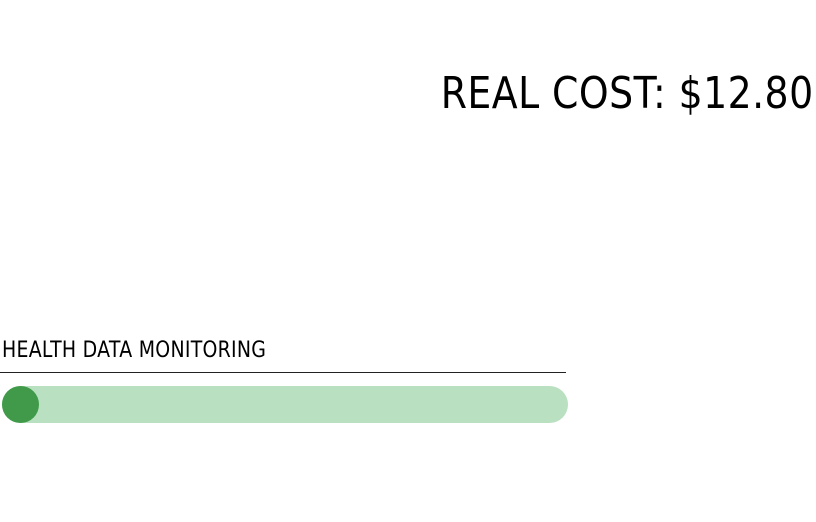  I want to click on real-cost-label: REAL COST: $12.80, so click(627, 93).